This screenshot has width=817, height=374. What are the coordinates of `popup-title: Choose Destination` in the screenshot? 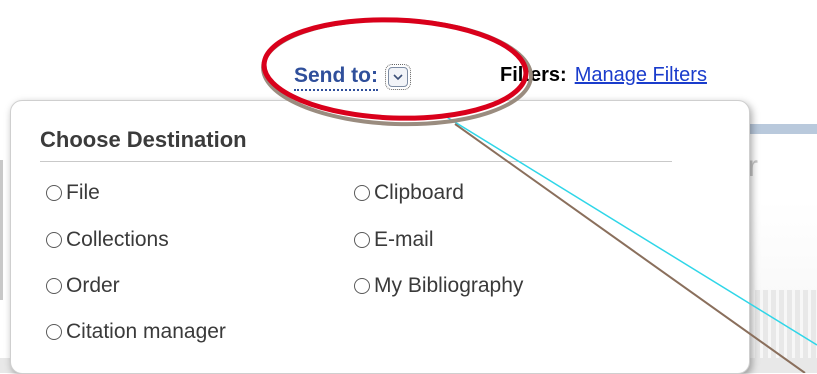 It's located at (143, 139).